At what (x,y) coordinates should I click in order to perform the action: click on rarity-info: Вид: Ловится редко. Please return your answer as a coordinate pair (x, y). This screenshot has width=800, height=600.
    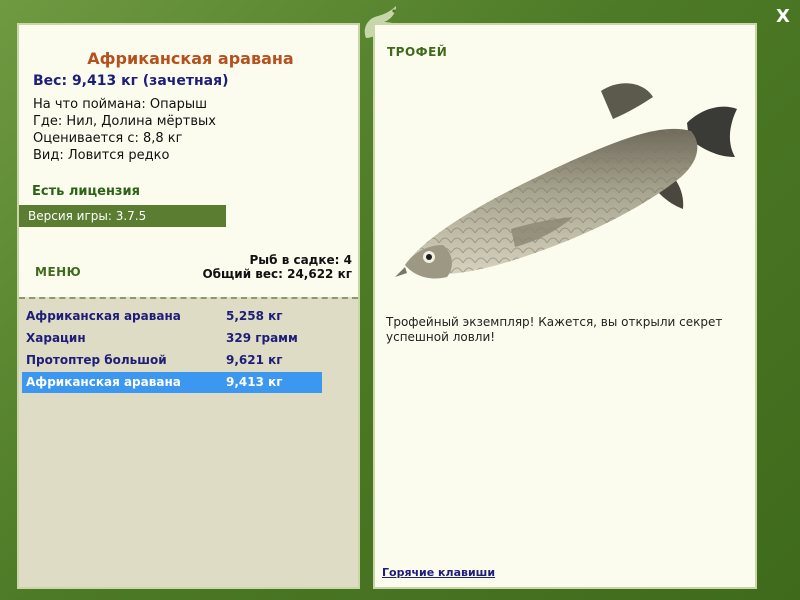
    Looking at the image, I should click on (101, 155).